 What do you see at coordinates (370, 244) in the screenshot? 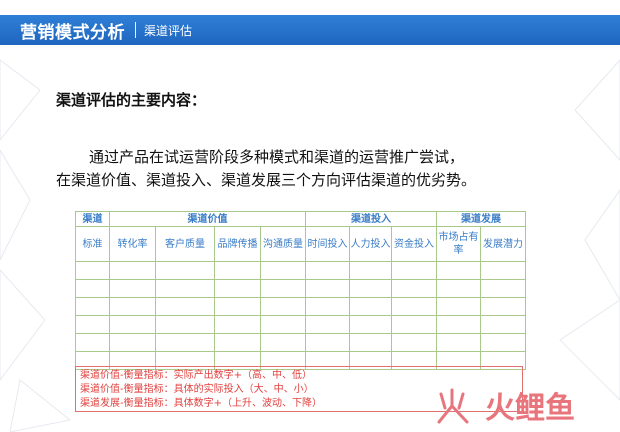
I see `col-labor-input: 人力投入` at bounding box center [370, 244].